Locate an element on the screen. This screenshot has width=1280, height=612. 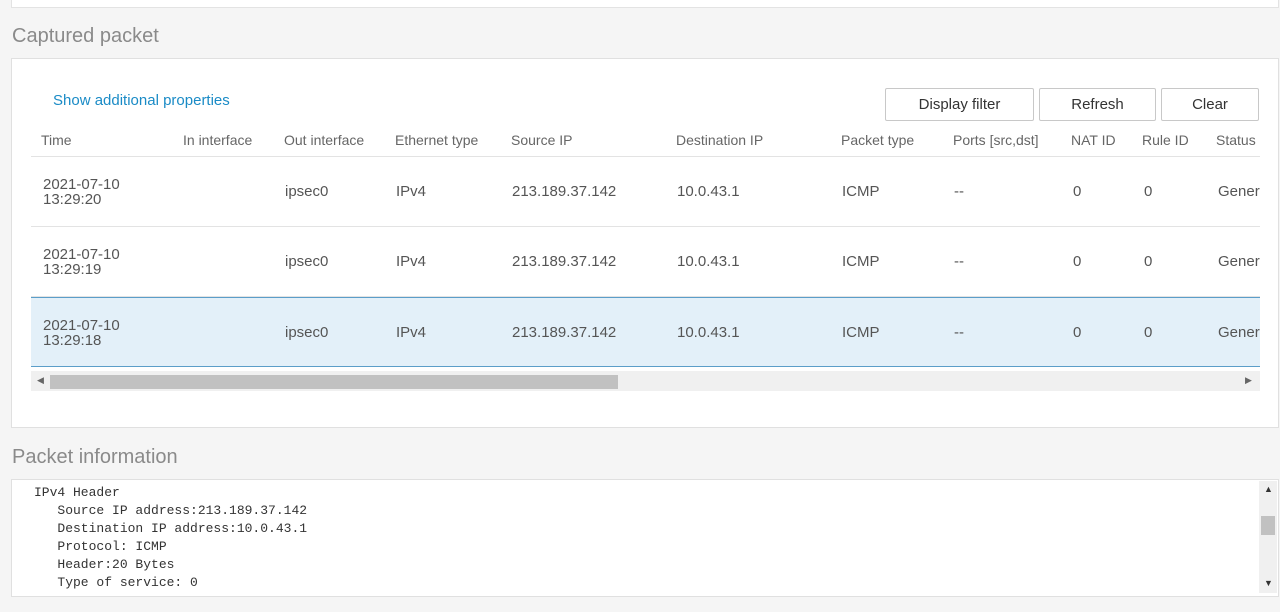
triangle-down-icon: ▼ is located at coordinates (1268, 583).